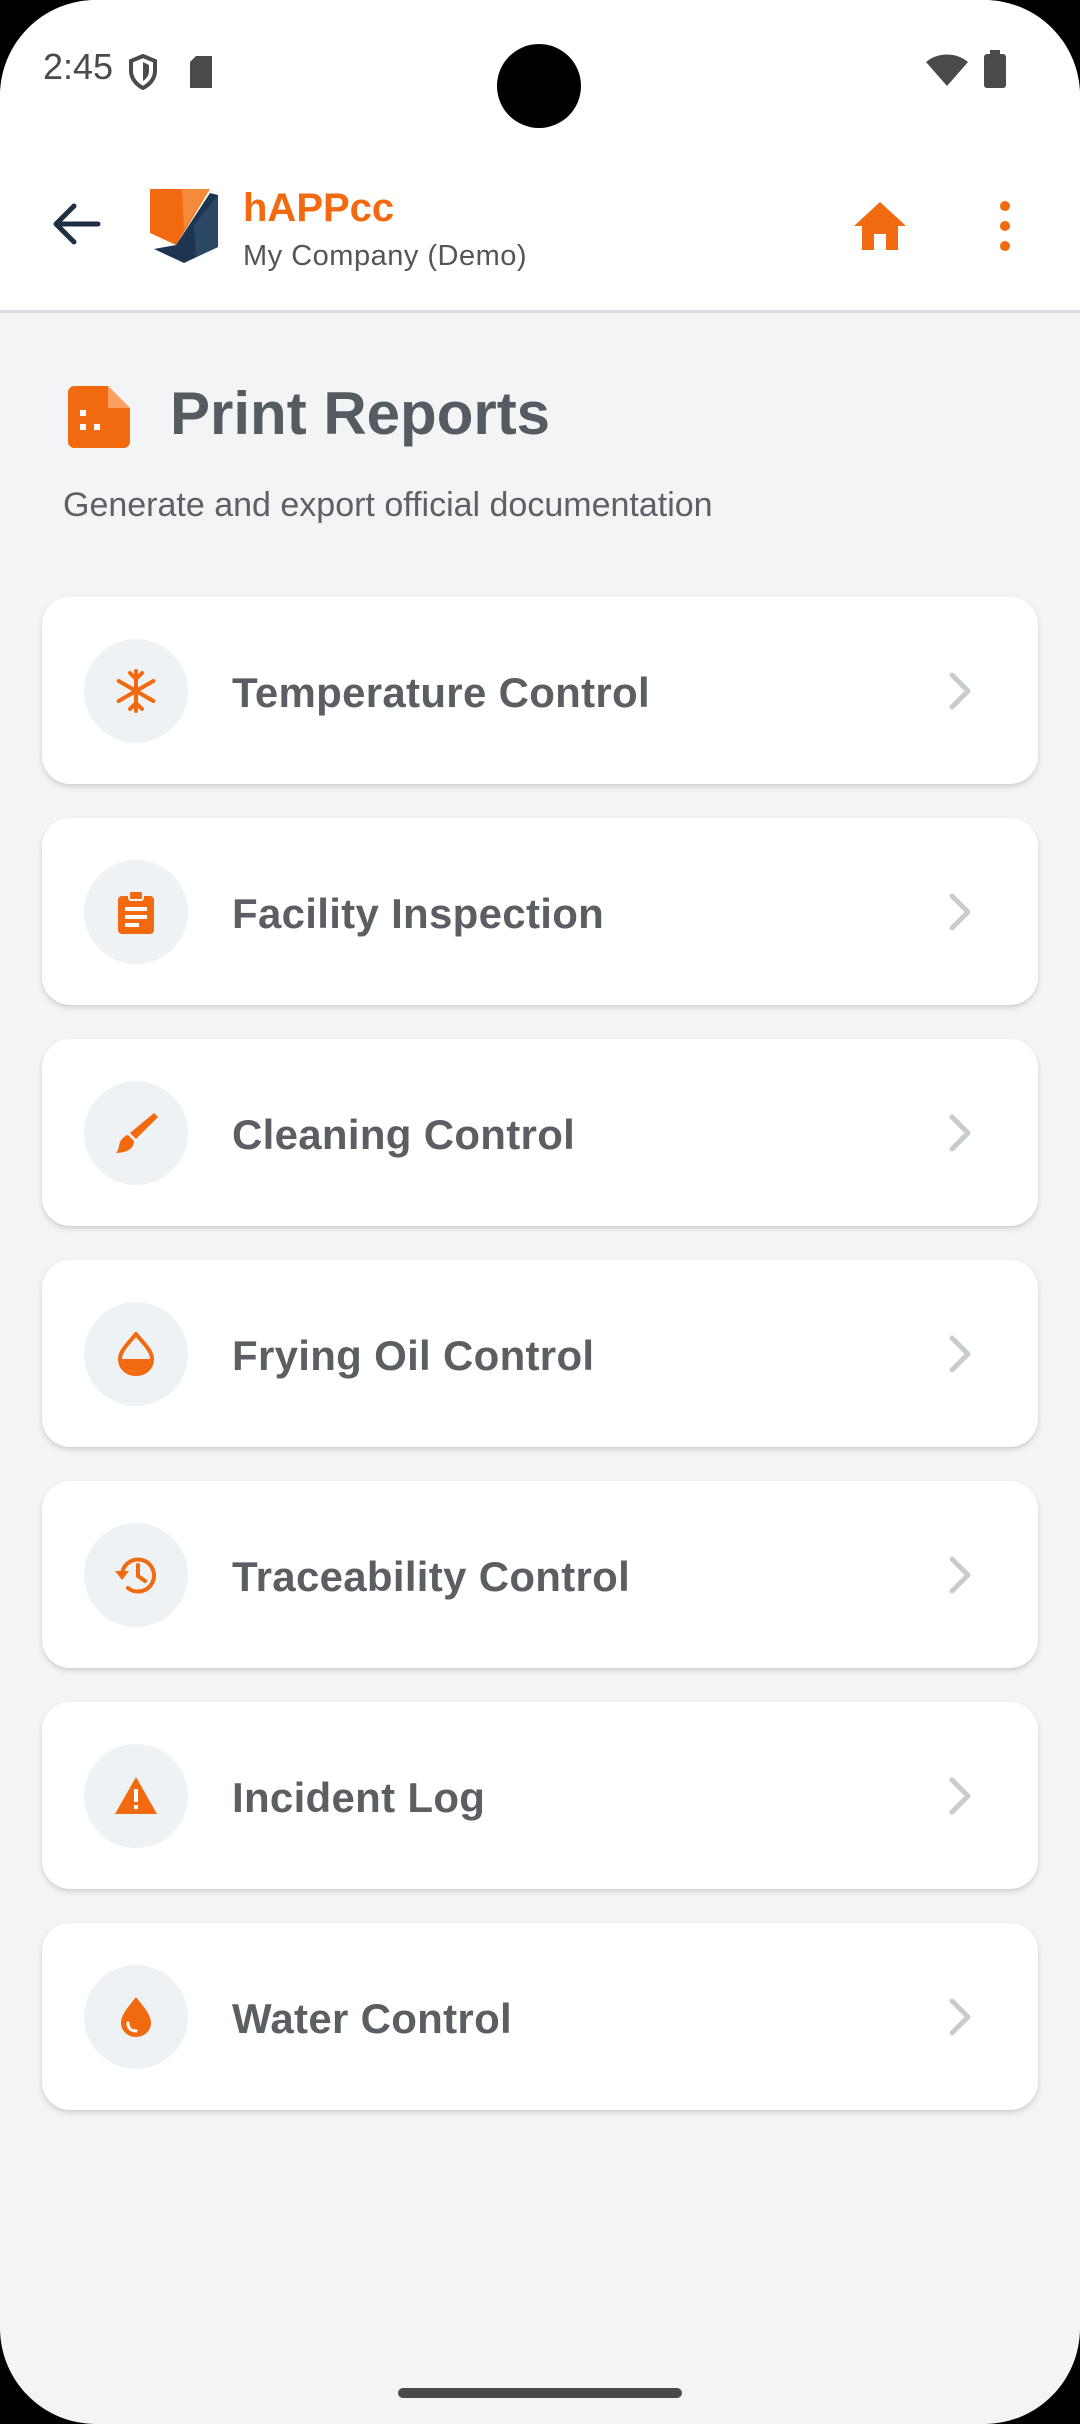 The height and width of the screenshot is (2424, 1080). I want to click on page-title: Print Reports, so click(360, 413).